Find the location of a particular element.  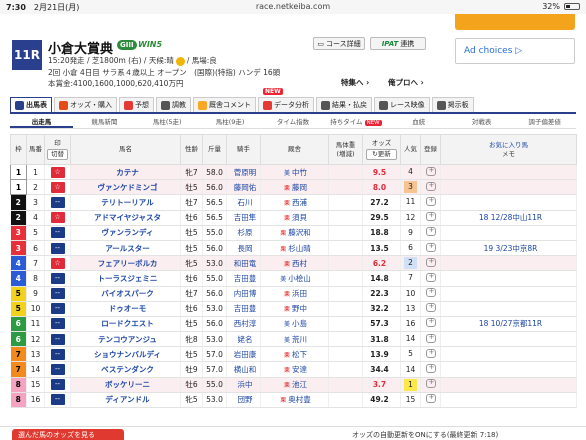

table-row: 3 5 -- ヴァンランディ 牡5 55.0 杉原栗藤沢和 18.8 9 is located at coordinates (293, 233).